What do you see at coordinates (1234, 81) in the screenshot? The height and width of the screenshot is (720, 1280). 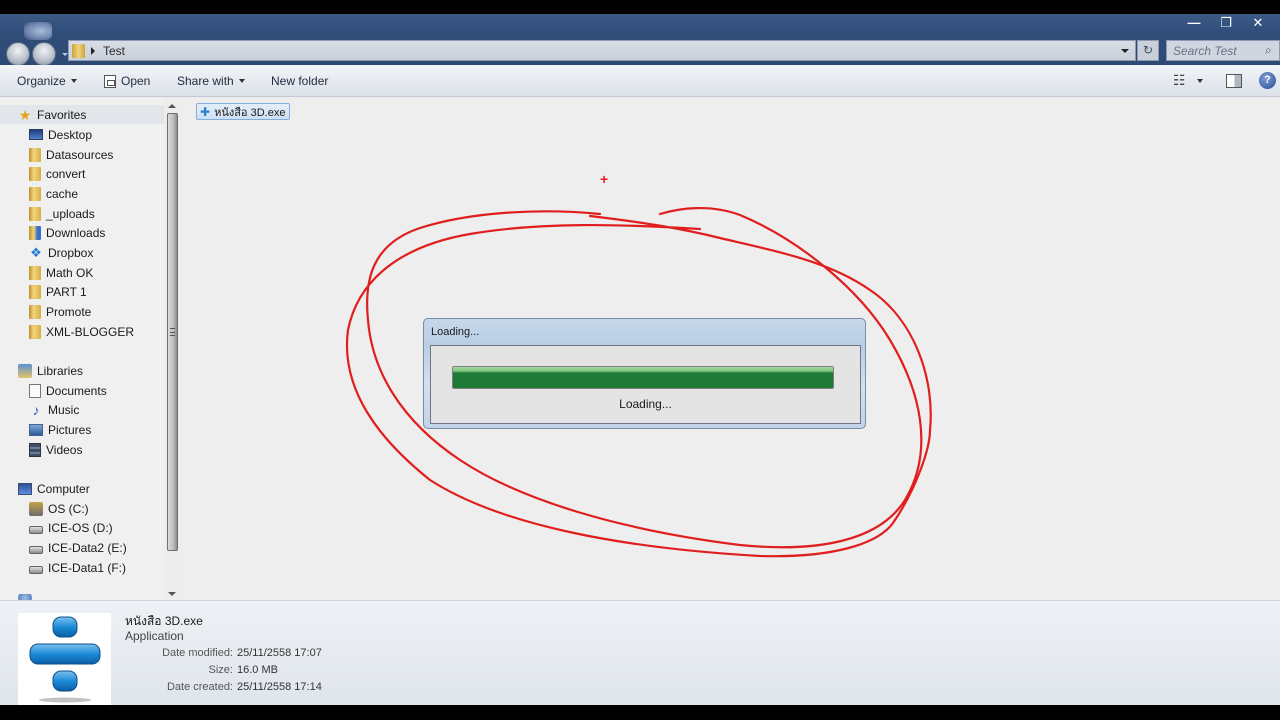 I see `preview-pane-icon` at bounding box center [1234, 81].